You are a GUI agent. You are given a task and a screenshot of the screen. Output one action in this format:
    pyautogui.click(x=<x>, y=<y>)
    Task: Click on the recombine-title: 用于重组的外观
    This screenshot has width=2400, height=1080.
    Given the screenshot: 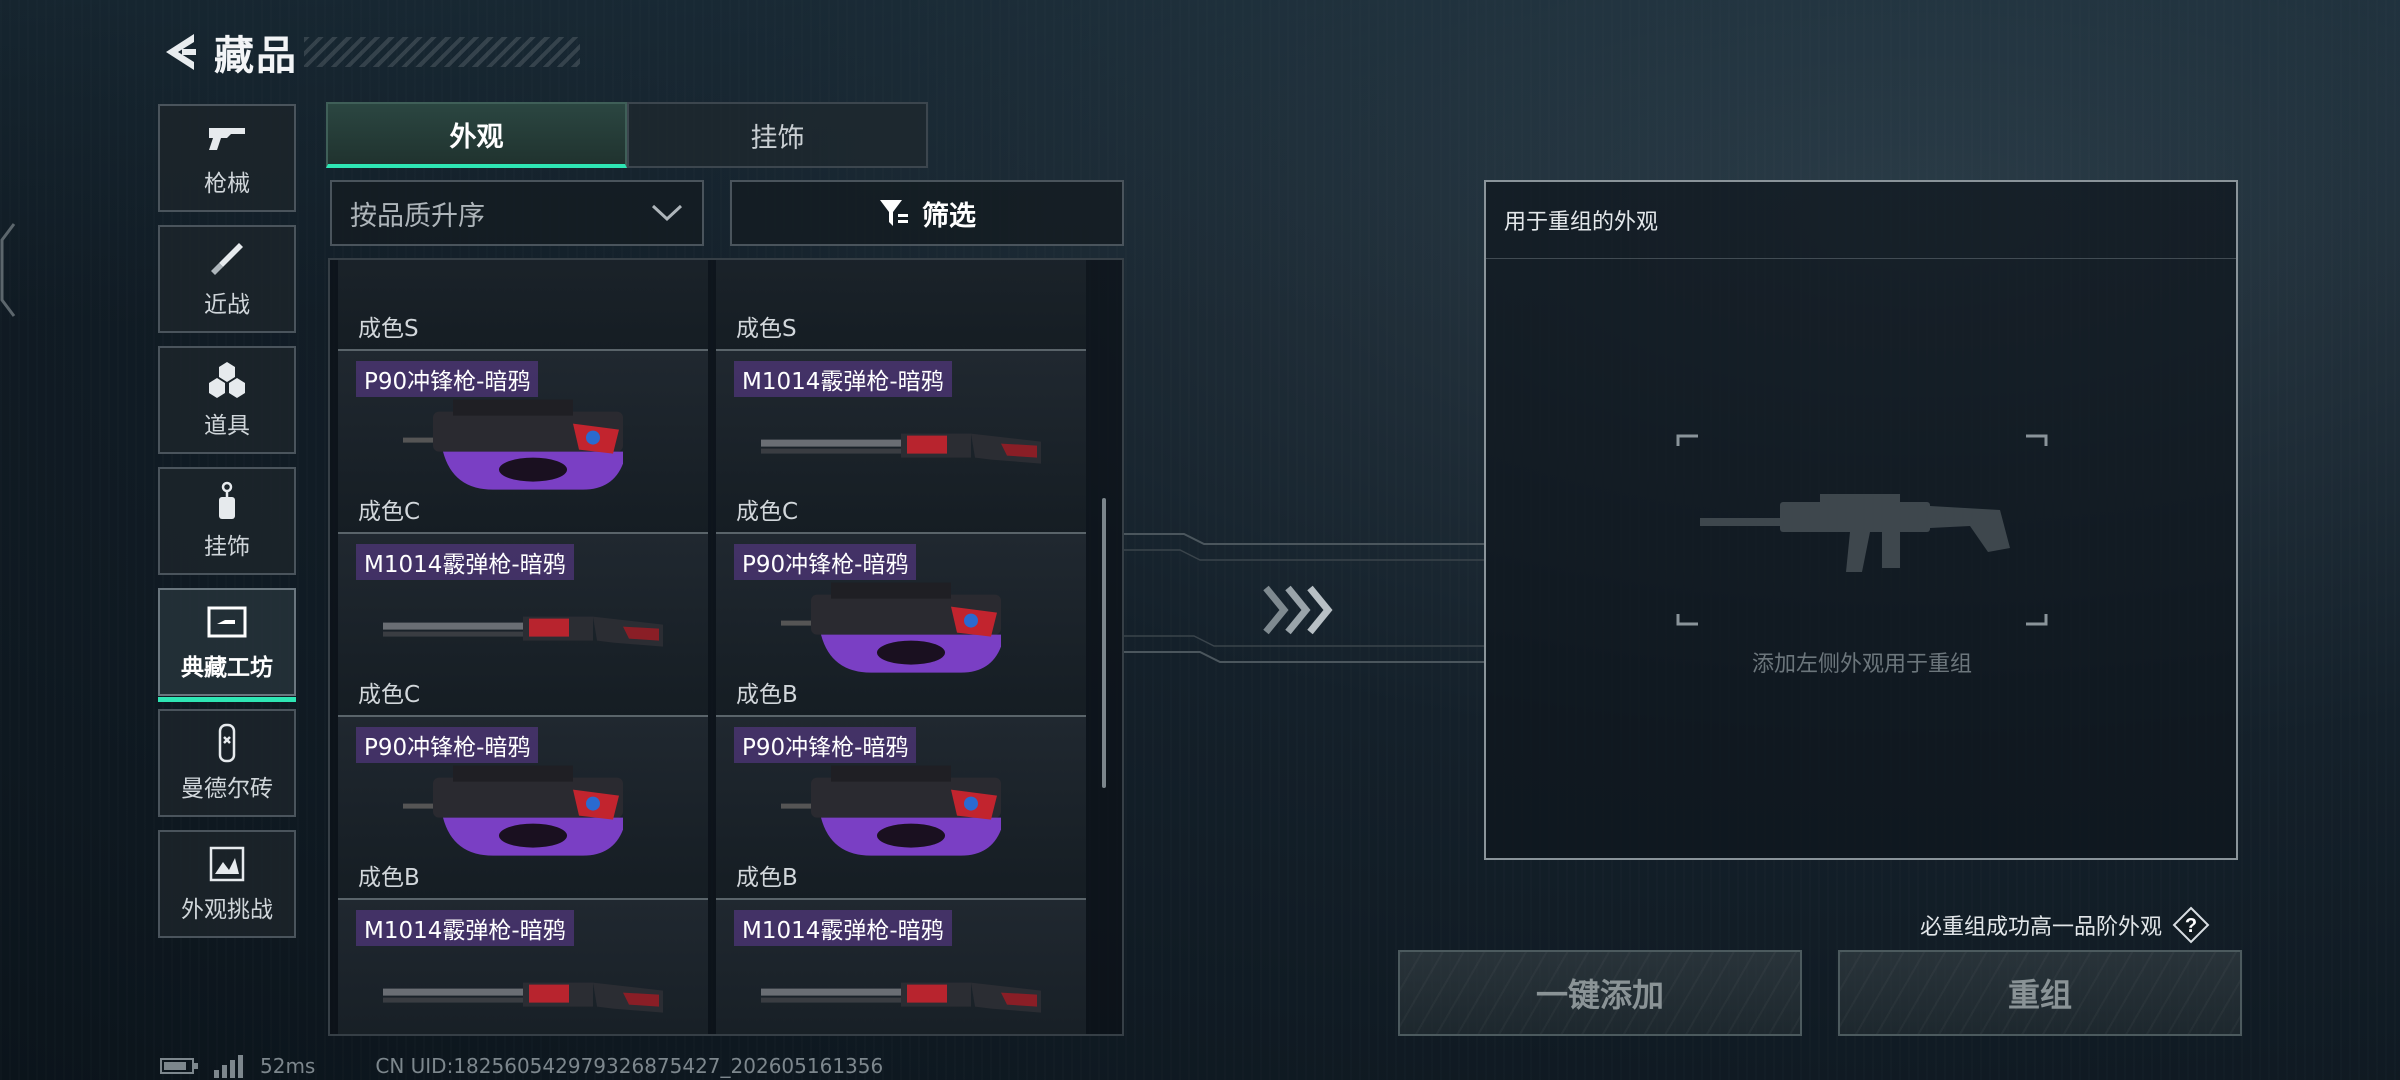 What is the action you would take?
    pyautogui.click(x=1581, y=222)
    